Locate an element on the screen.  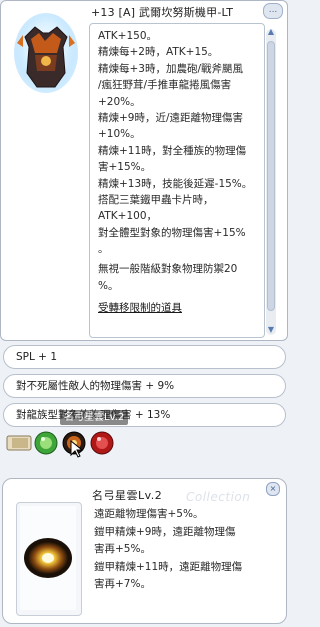
card-description-line: 鎧甲精煉+9時，遠距離物理傷 is located at coordinates (165, 531).